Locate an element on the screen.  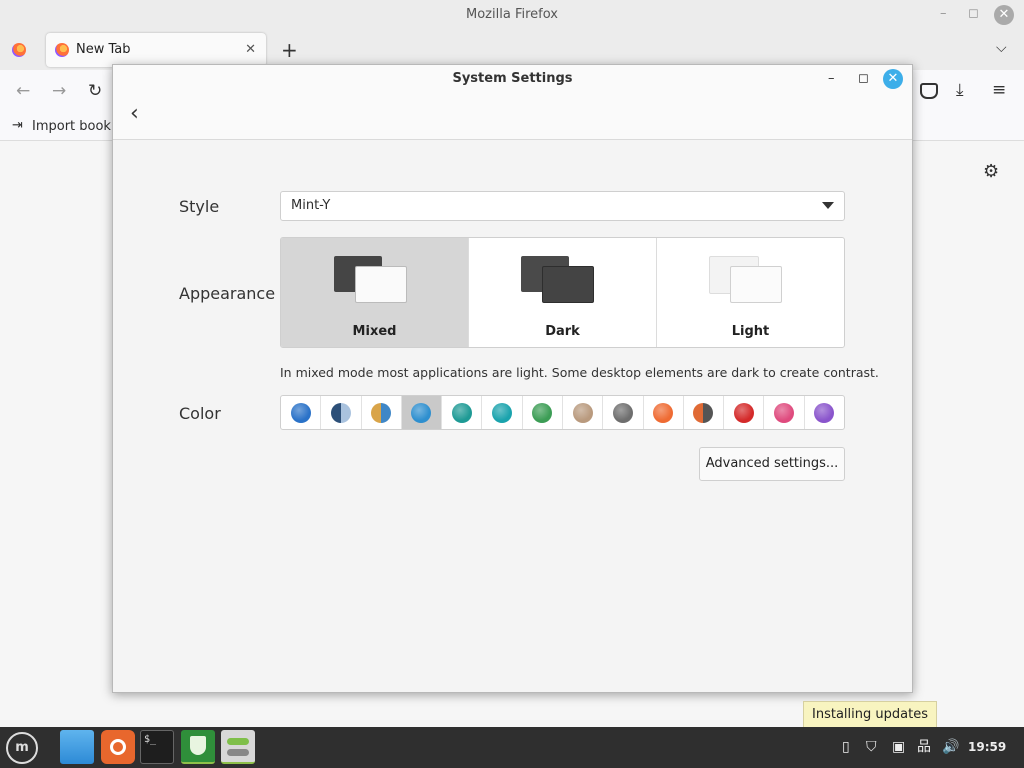
color-option-teal is located at coordinates (462, 412).